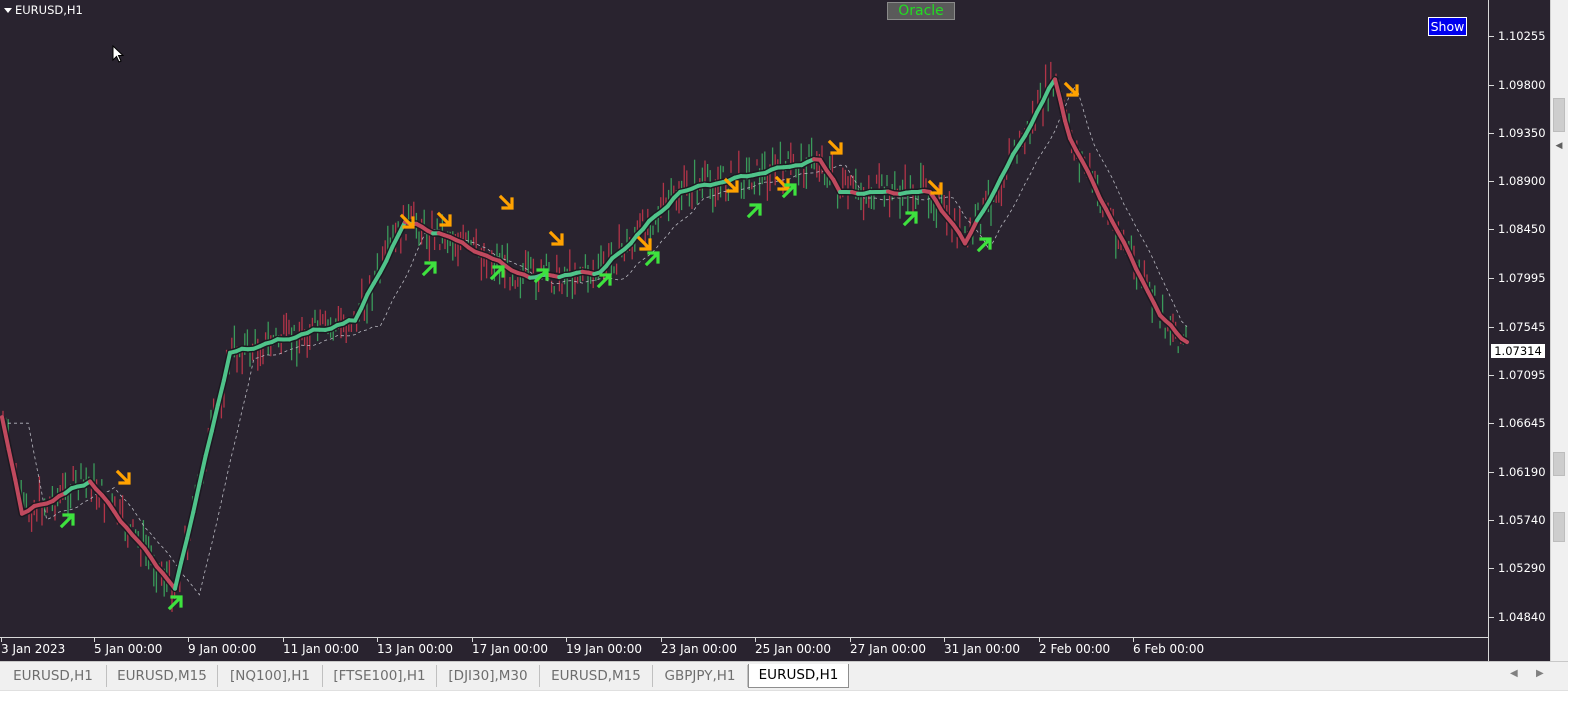 Image resolution: width=1593 pixels, height=707 pixels. Describe the element at coordinates (1522, 568) in the screenshot. I see `price-label: 1.05290` at that location.